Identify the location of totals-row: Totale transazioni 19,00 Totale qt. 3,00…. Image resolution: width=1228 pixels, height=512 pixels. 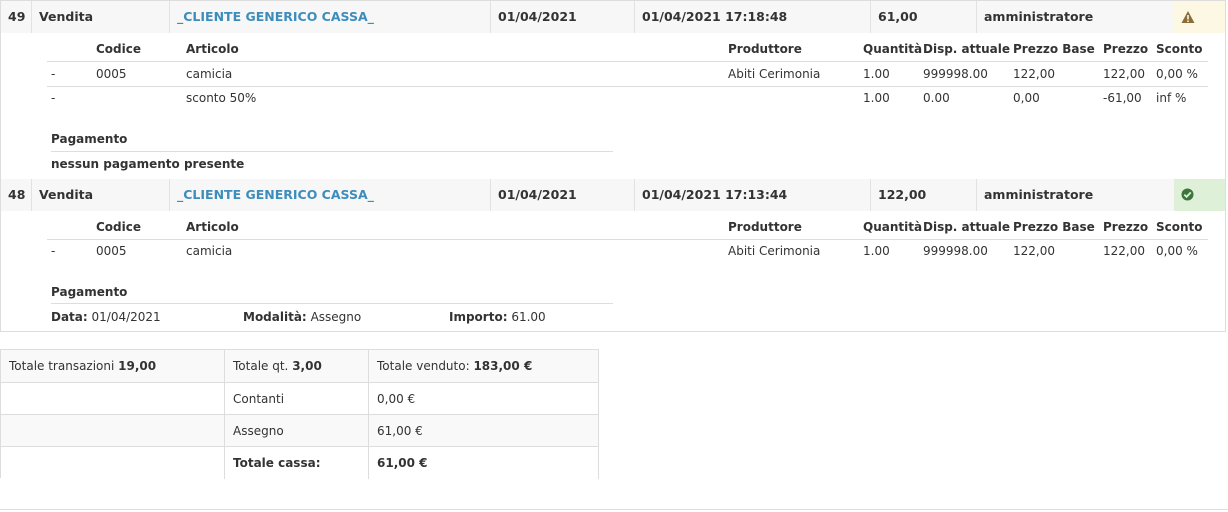
(300, 366).